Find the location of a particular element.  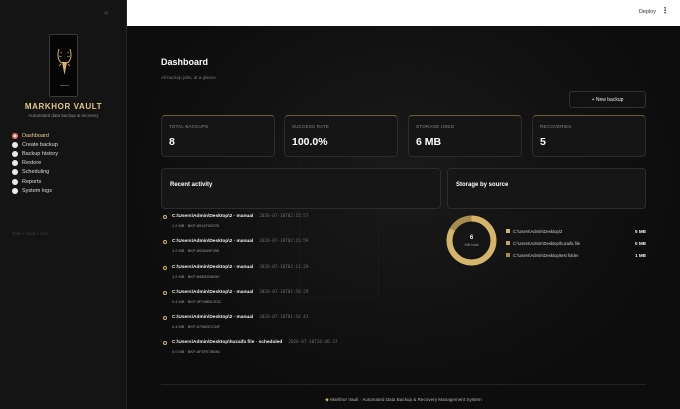

kebab-menu-icon: ⋮ is located at coordinates (665, 11).